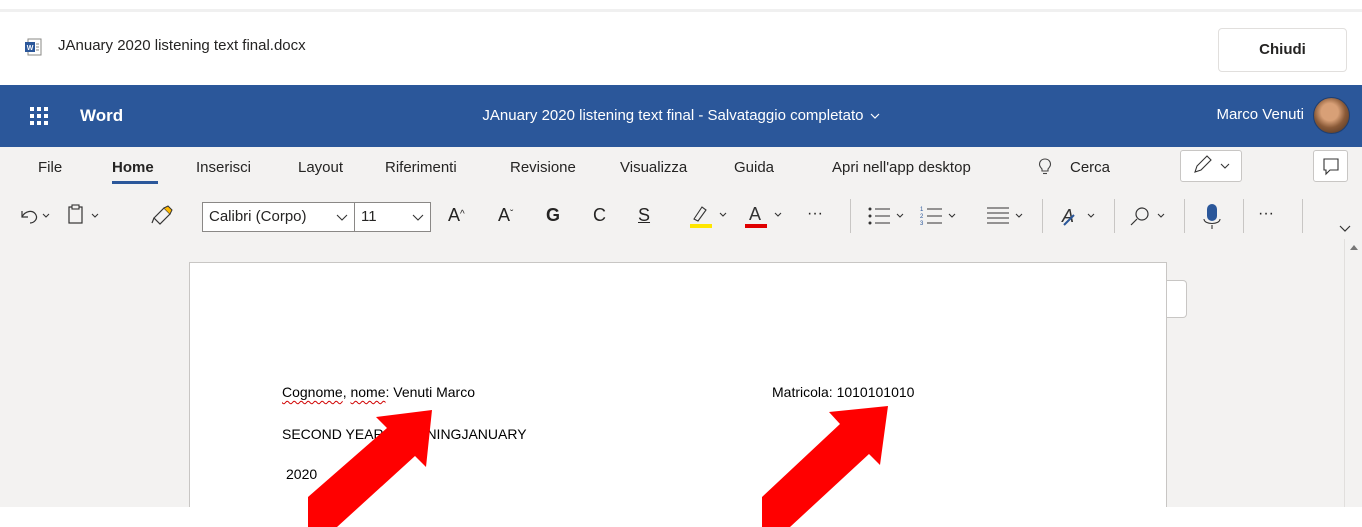  I want to click on annotation-arrows, so click(598, 466).